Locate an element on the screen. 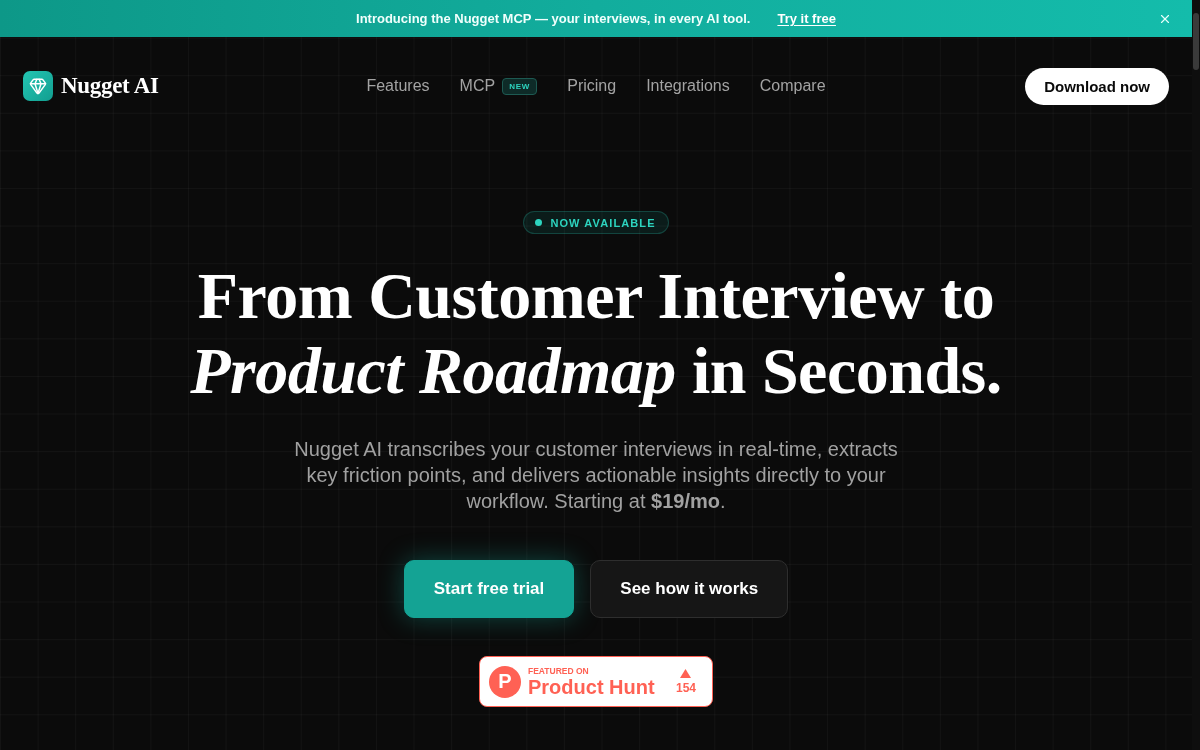 This screenshot has height=750, width=1200. upvote-triangle-icon is located at coordinates (686, 673).